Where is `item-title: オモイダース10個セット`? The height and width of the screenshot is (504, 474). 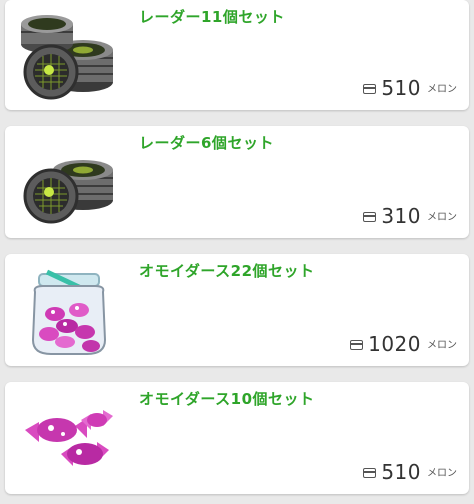 item-title: オモイダース10個セット is located at coordinates (227, 399).